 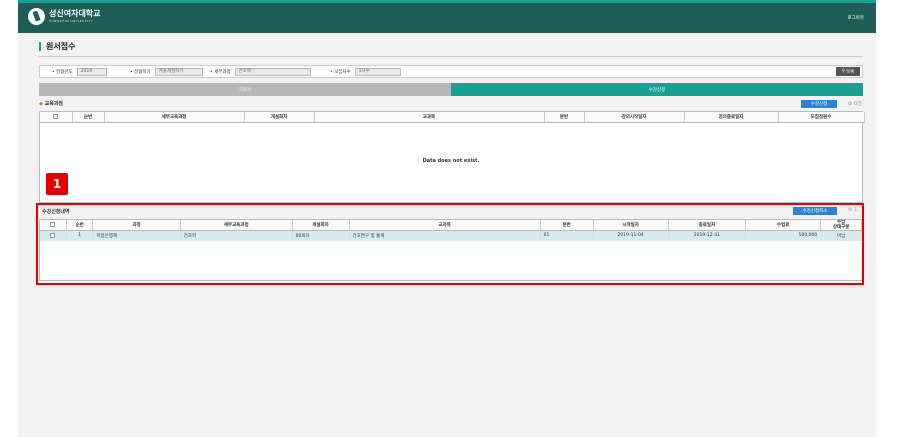 I want to click on courses-settings: ⚙ 0건, so click(x=855, y=103).